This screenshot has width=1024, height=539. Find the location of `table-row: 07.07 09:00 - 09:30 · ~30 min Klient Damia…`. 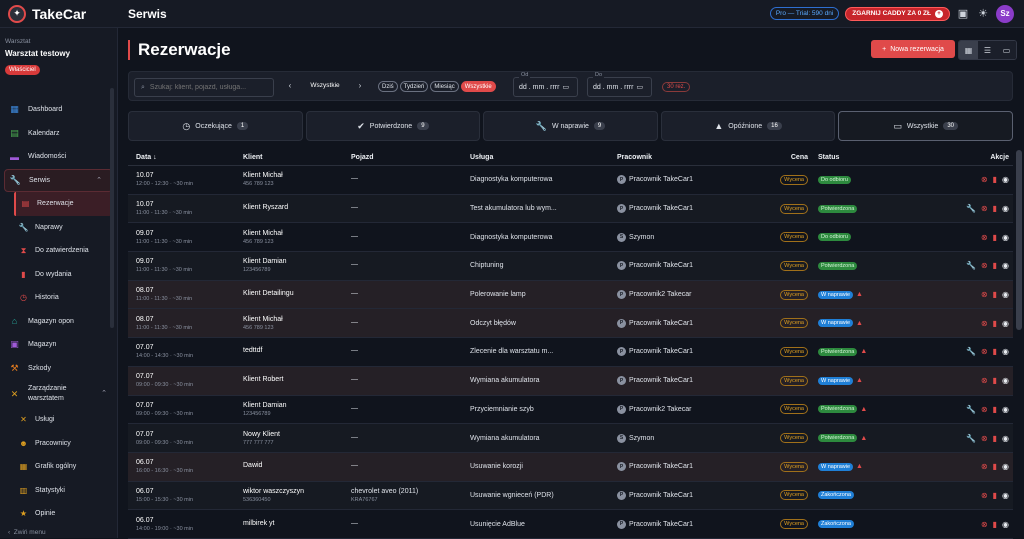

table-row: 07.07 09:00 - 09:30 · ~30 min Klient Damia… is located at coordinates (570, 410).